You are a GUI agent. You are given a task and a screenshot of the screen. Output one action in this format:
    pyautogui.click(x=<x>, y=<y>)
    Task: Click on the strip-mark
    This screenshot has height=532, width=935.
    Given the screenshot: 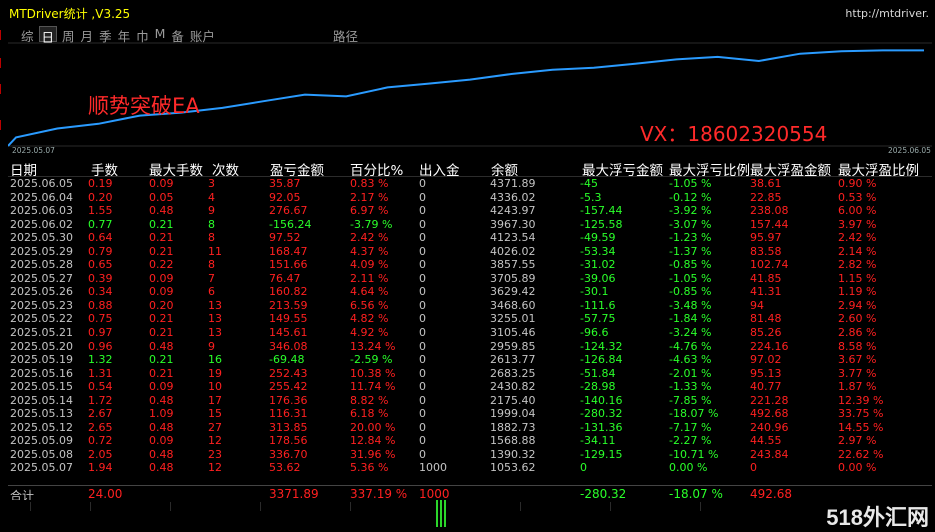 What is the action you would take?
    pyautogui.click(x=2, y=89)
    